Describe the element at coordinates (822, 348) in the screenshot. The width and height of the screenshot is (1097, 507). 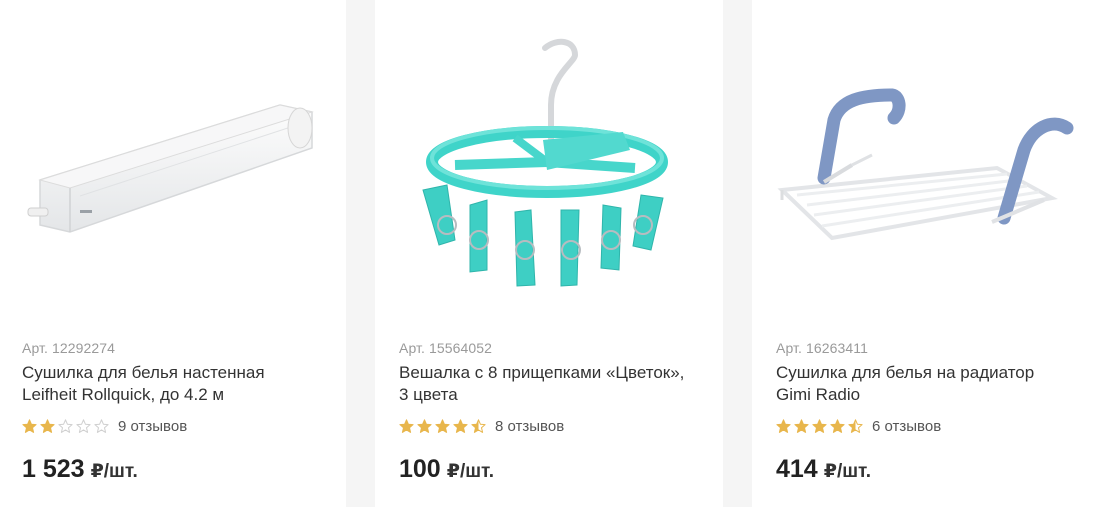
I see `article-number: Арт. 16263411` at that location.